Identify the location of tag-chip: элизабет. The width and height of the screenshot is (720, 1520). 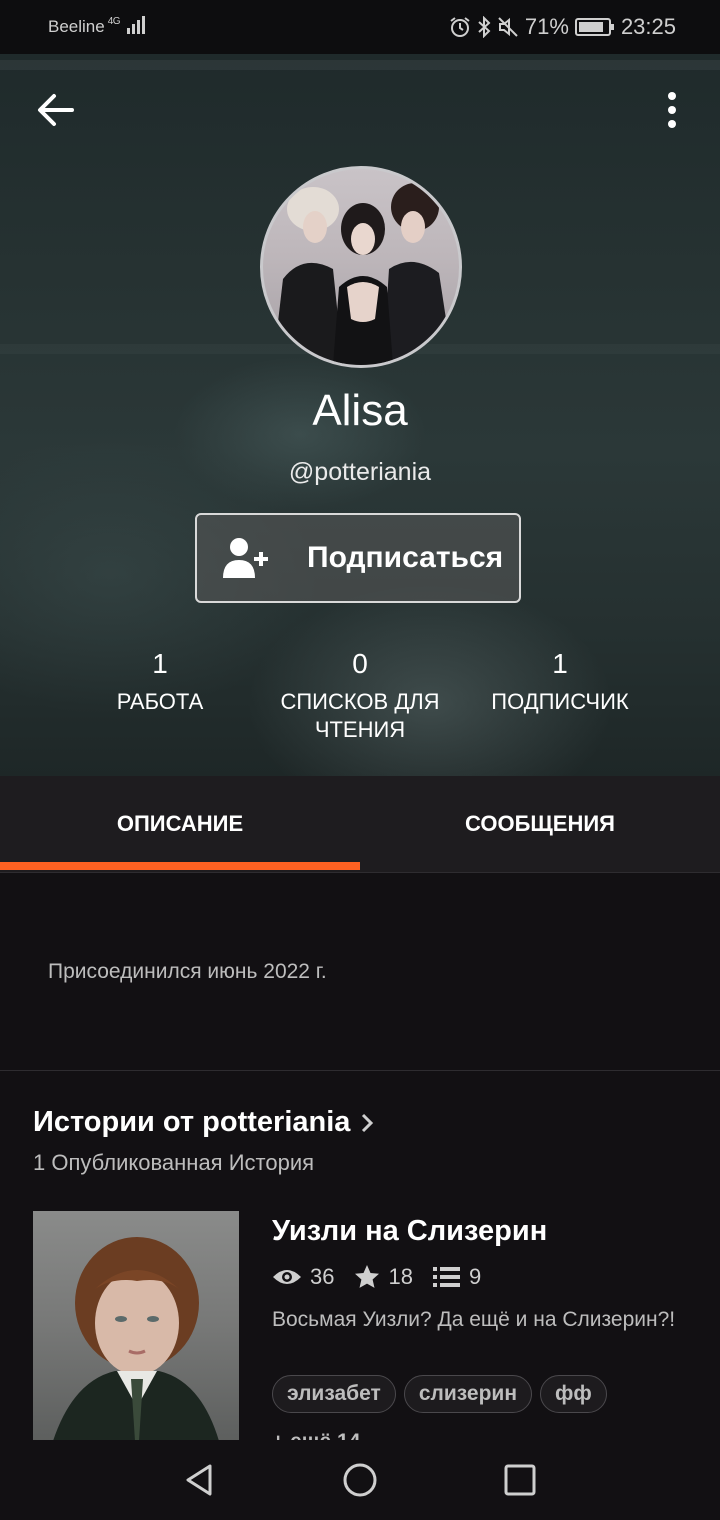
(334, 1394).